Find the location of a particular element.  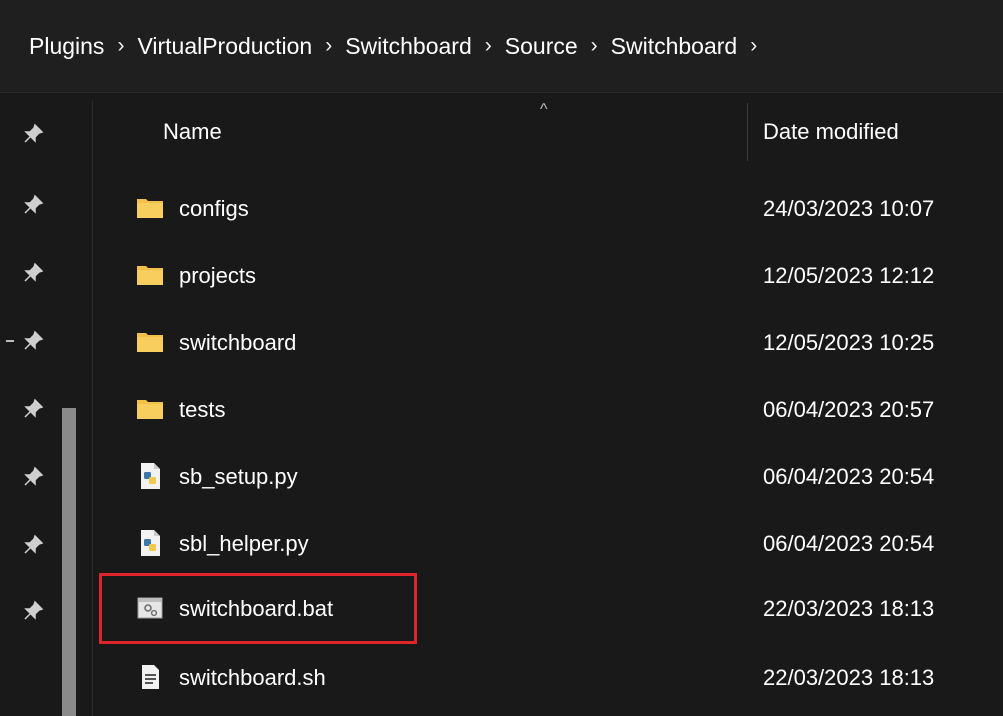

breadcrumb-item-switchboard-current: Switchboard is located at coordinates (674, 46).